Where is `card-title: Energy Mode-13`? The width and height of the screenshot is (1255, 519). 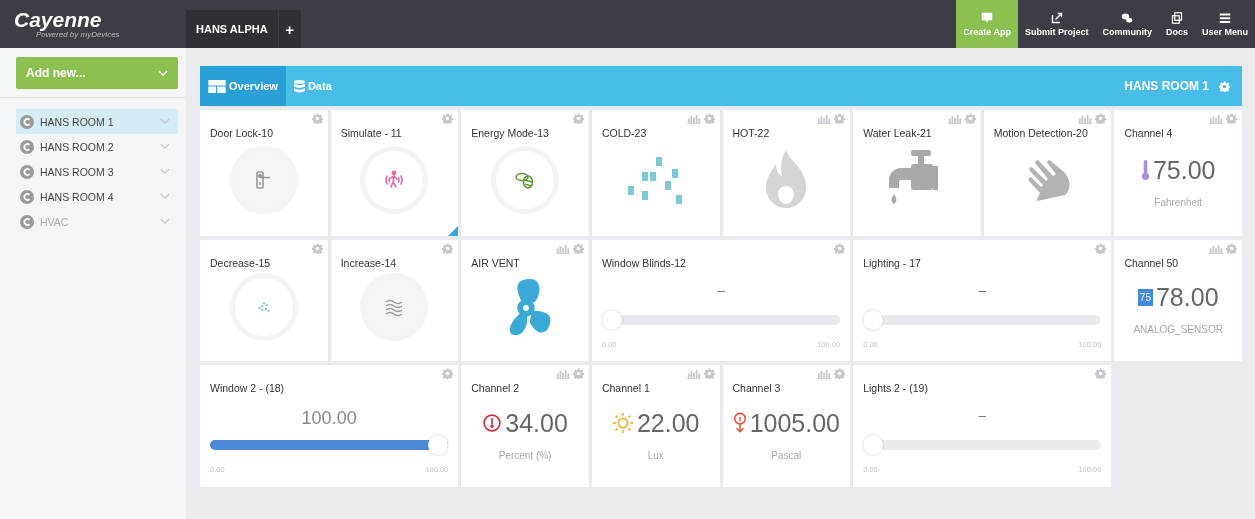 card-title: Energy Mode-13 is located at coordinates (510, 133).